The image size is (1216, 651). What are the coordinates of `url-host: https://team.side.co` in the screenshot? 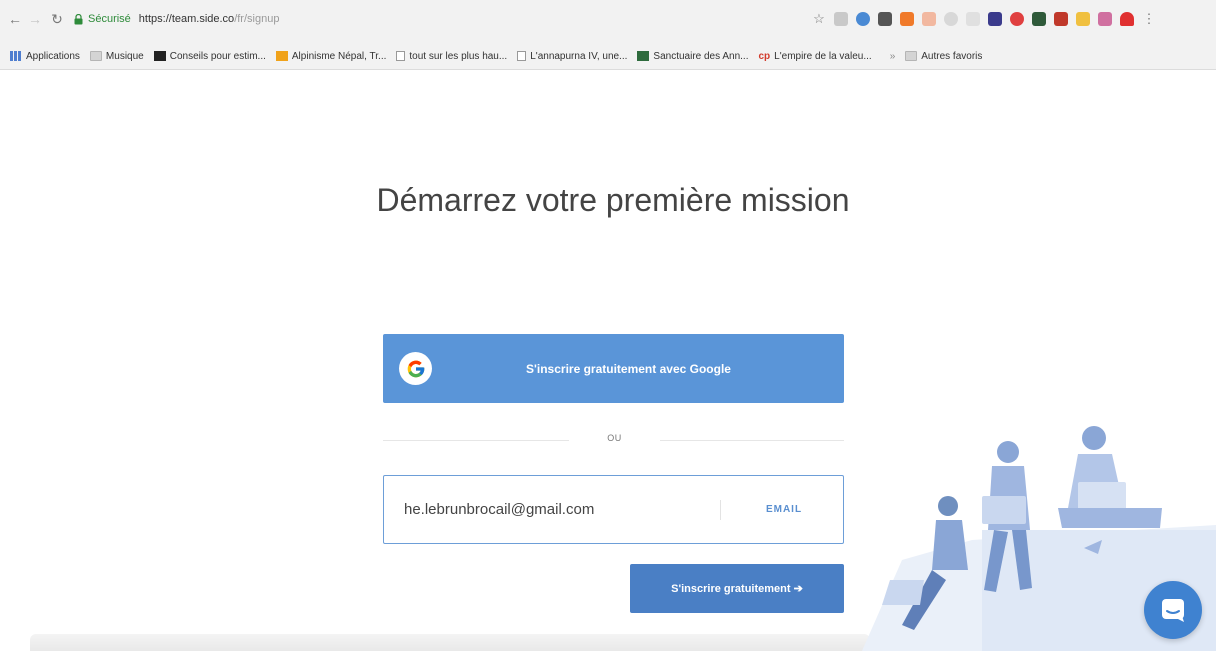 It's located at (186, 19).